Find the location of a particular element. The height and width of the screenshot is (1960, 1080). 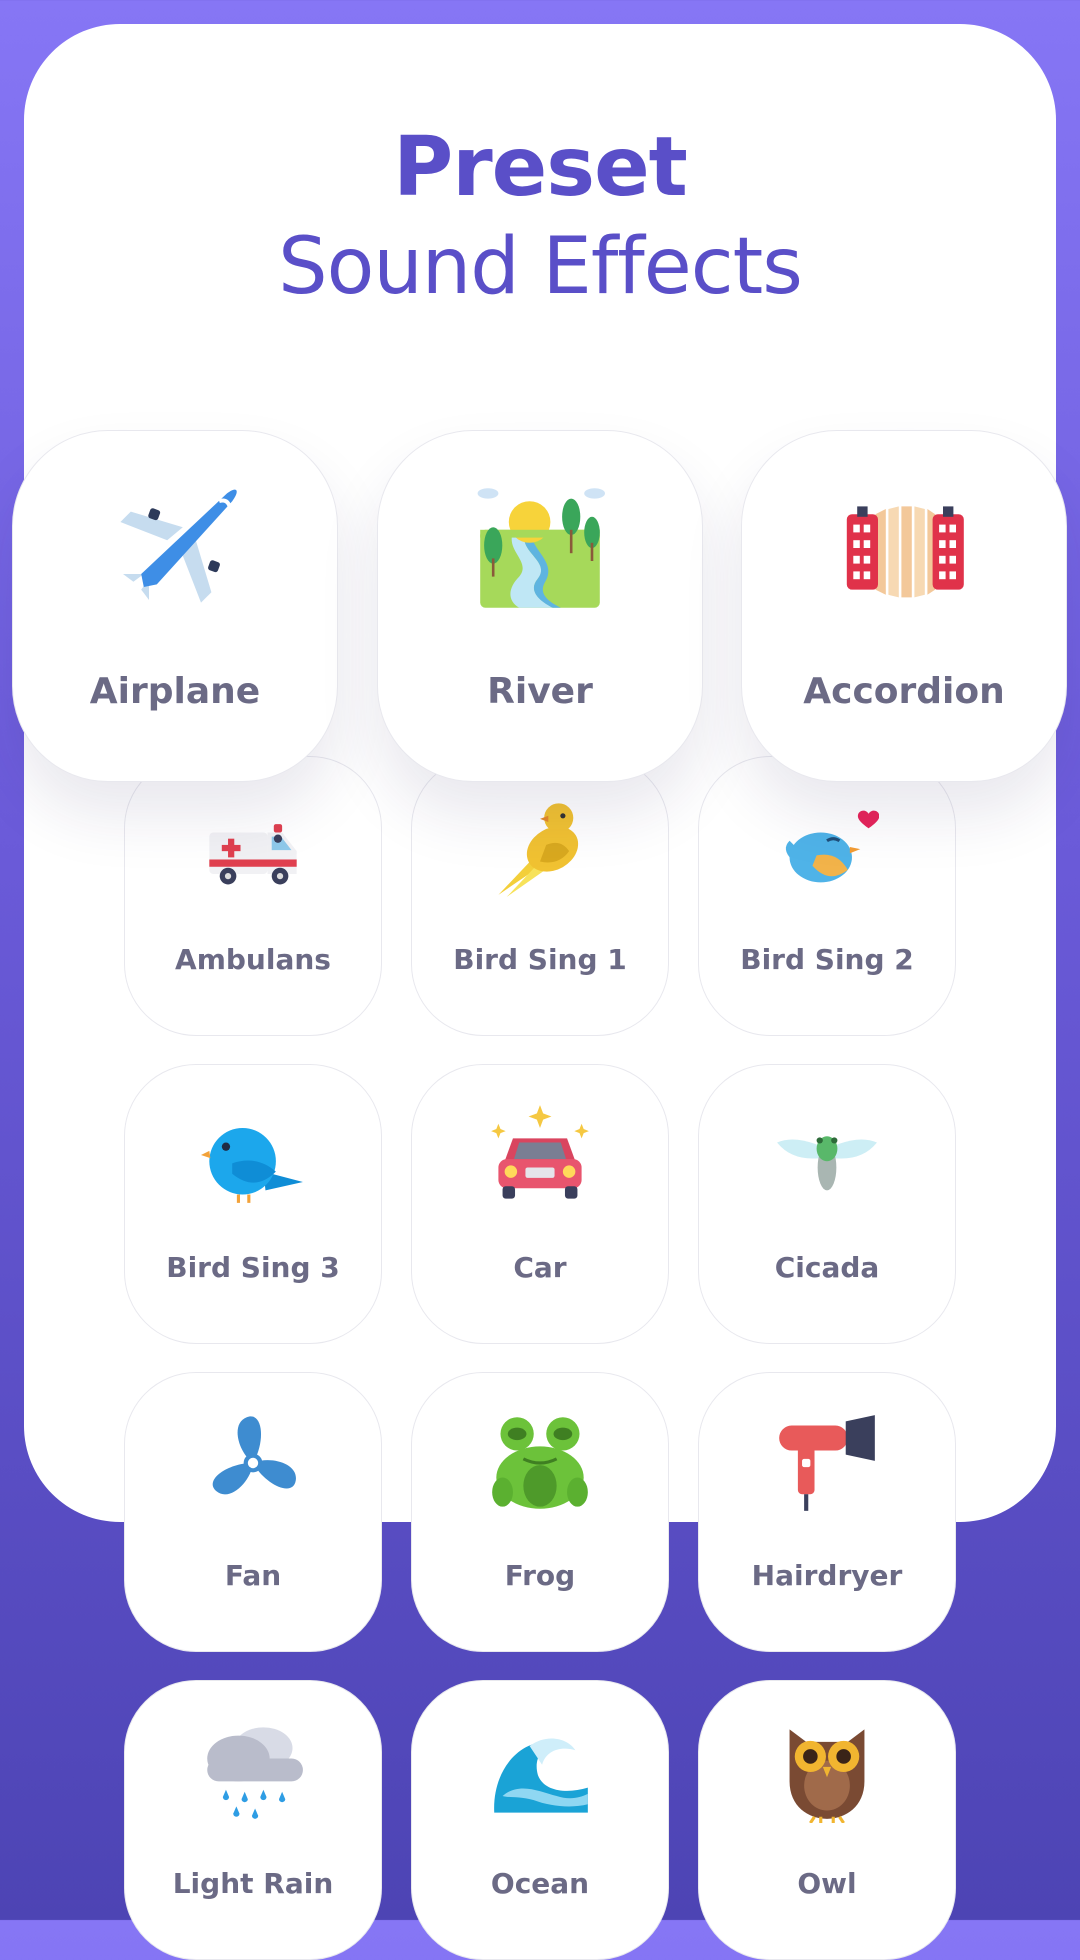

sound-card-bird-sing-1: Bird Sing 1 is located at coordinates (540, 896).